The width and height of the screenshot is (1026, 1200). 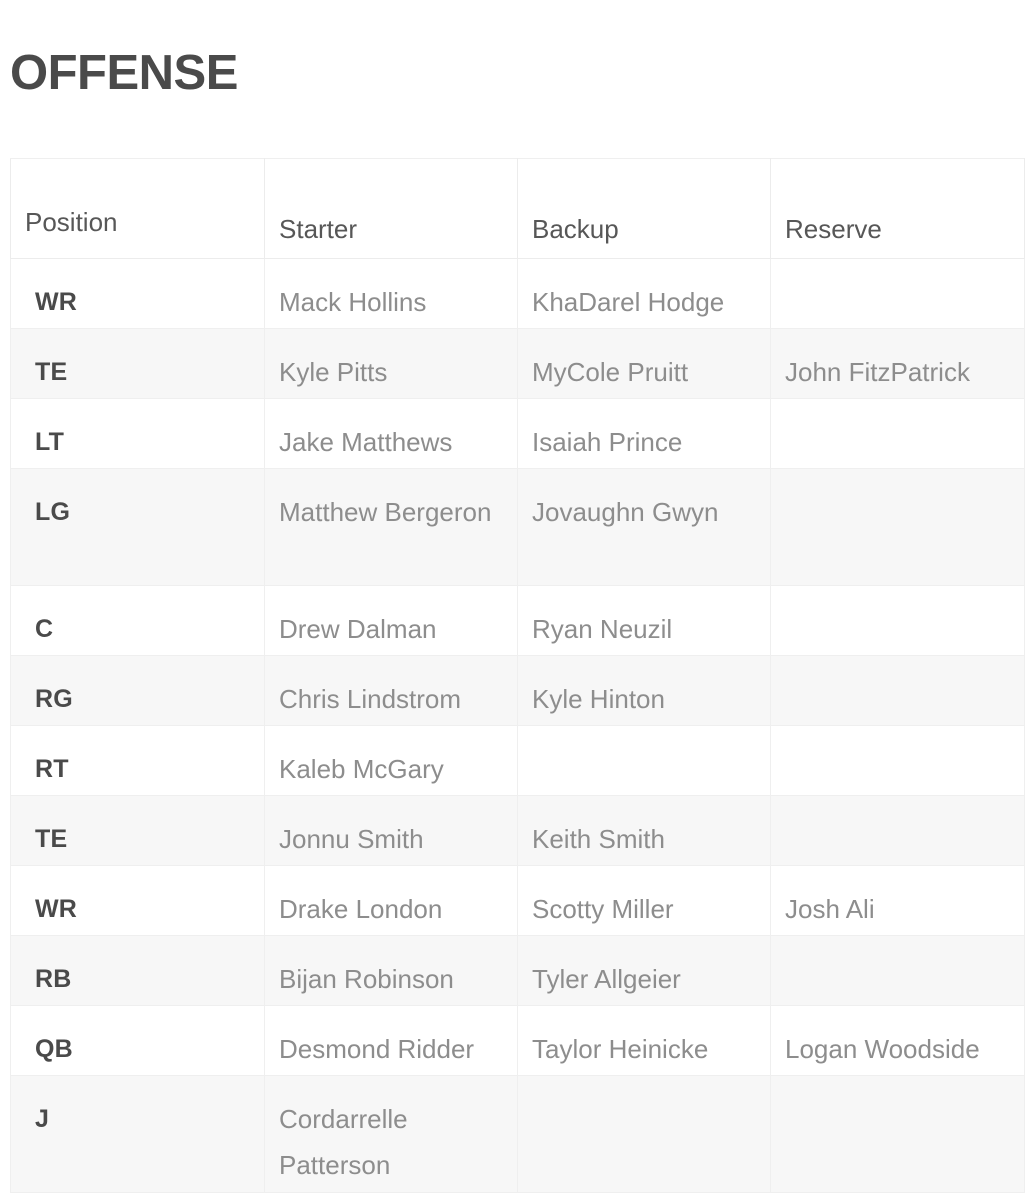 I want to click on cell-starter: Drew Dalman, so click(x=391, y=620).